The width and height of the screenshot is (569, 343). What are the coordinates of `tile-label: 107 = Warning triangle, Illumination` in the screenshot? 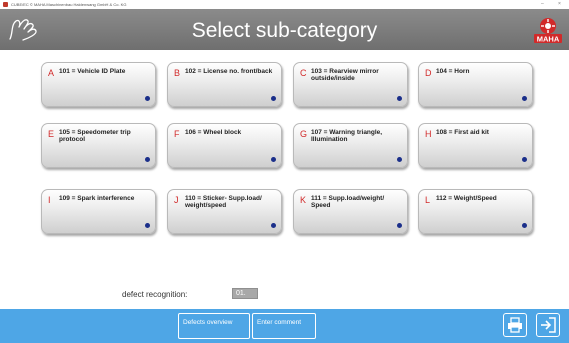 It's located at (347, 136).